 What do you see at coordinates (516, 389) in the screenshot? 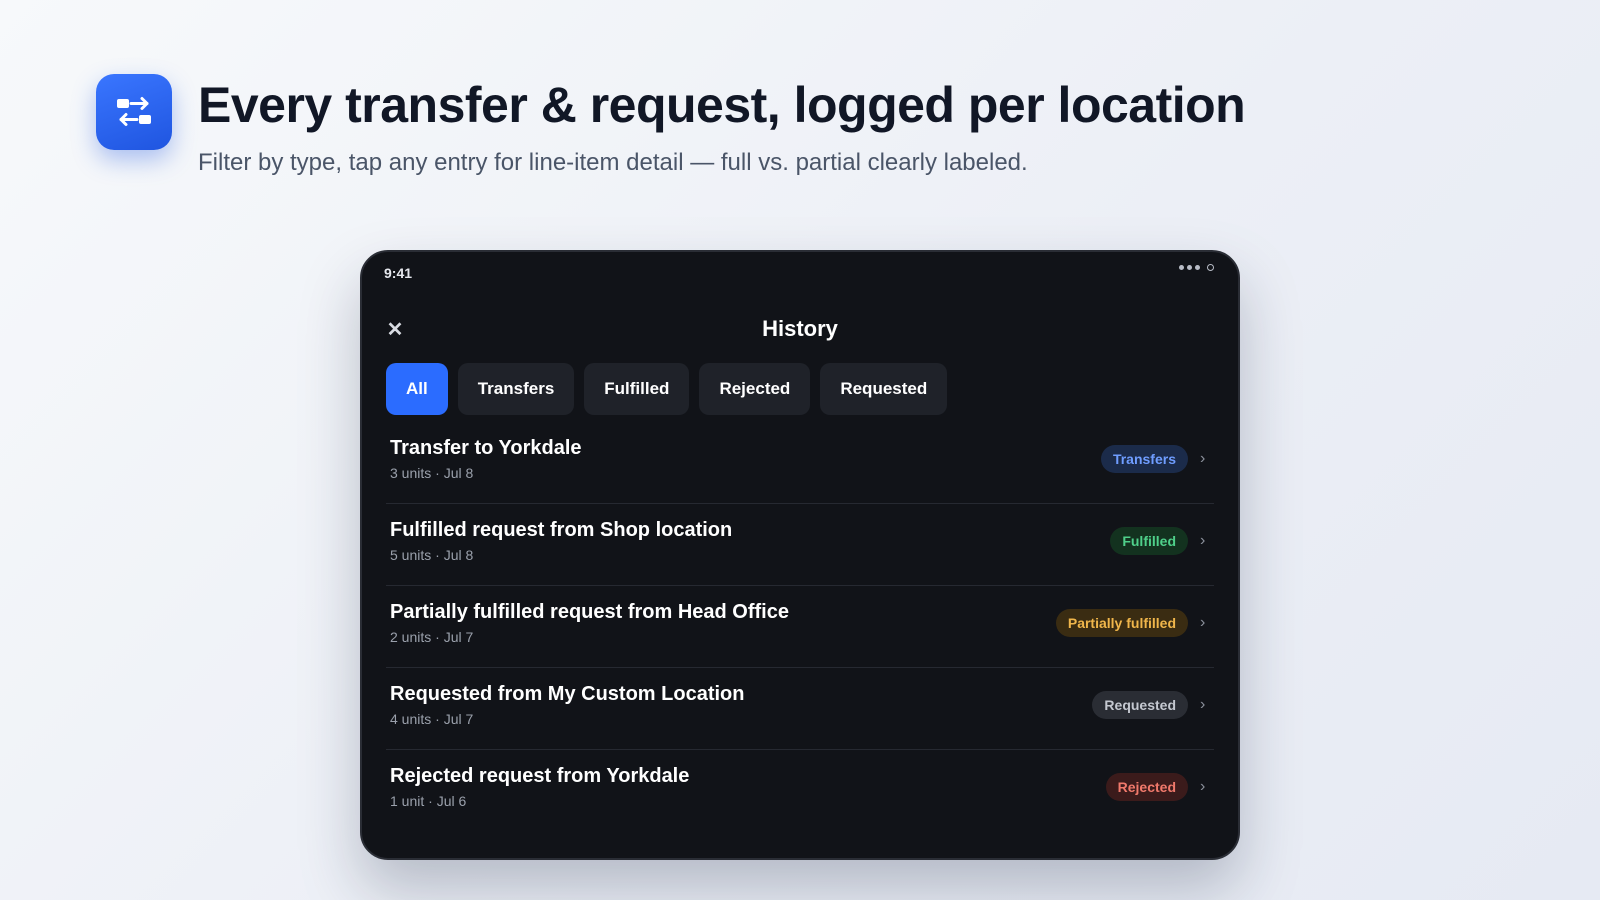
I see `filter-chip-transfers: Transfers` at bounding box center [516, 389].